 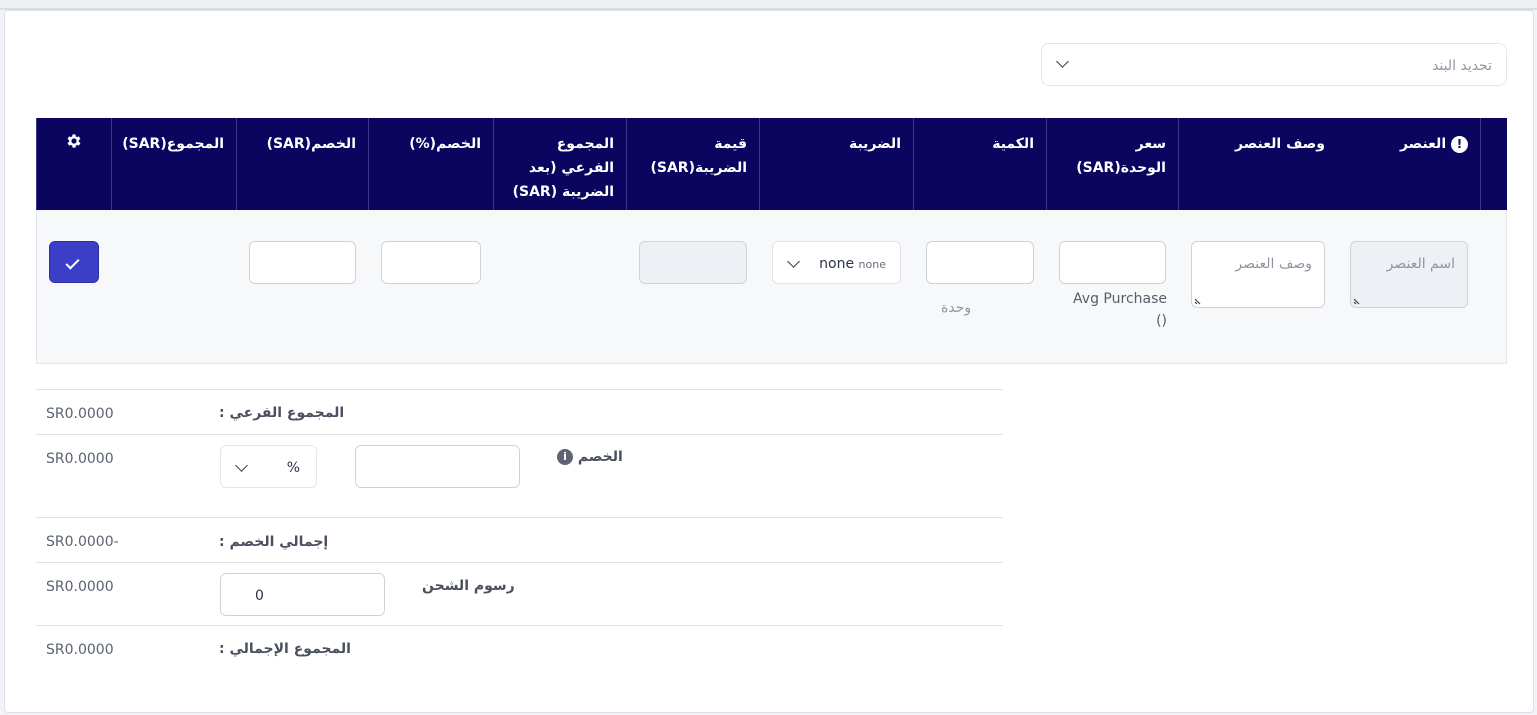 I want to click on header-tax-value: قيمة الضريبة(SAR), so click(x=692, y=164).